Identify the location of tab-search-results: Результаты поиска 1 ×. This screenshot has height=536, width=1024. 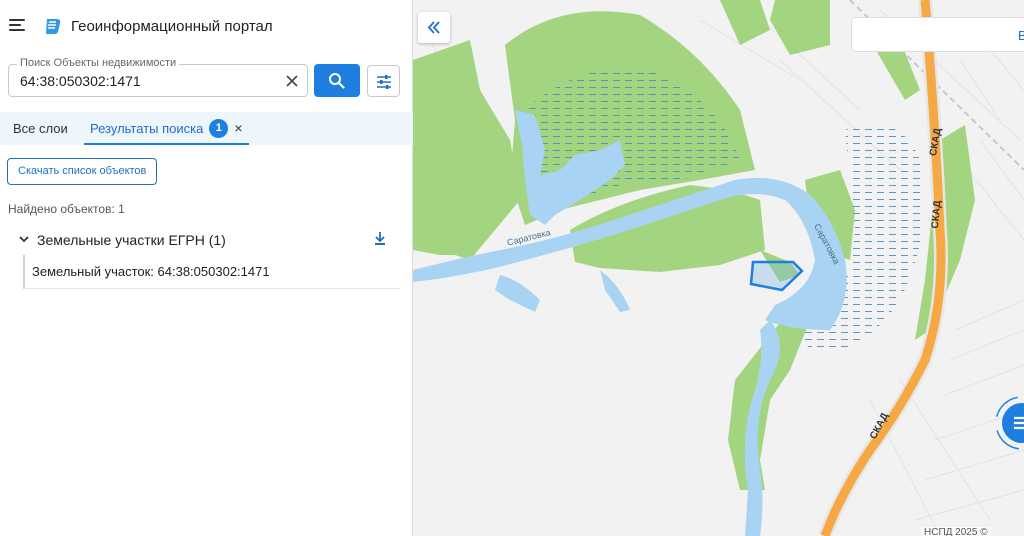
(166, 128).